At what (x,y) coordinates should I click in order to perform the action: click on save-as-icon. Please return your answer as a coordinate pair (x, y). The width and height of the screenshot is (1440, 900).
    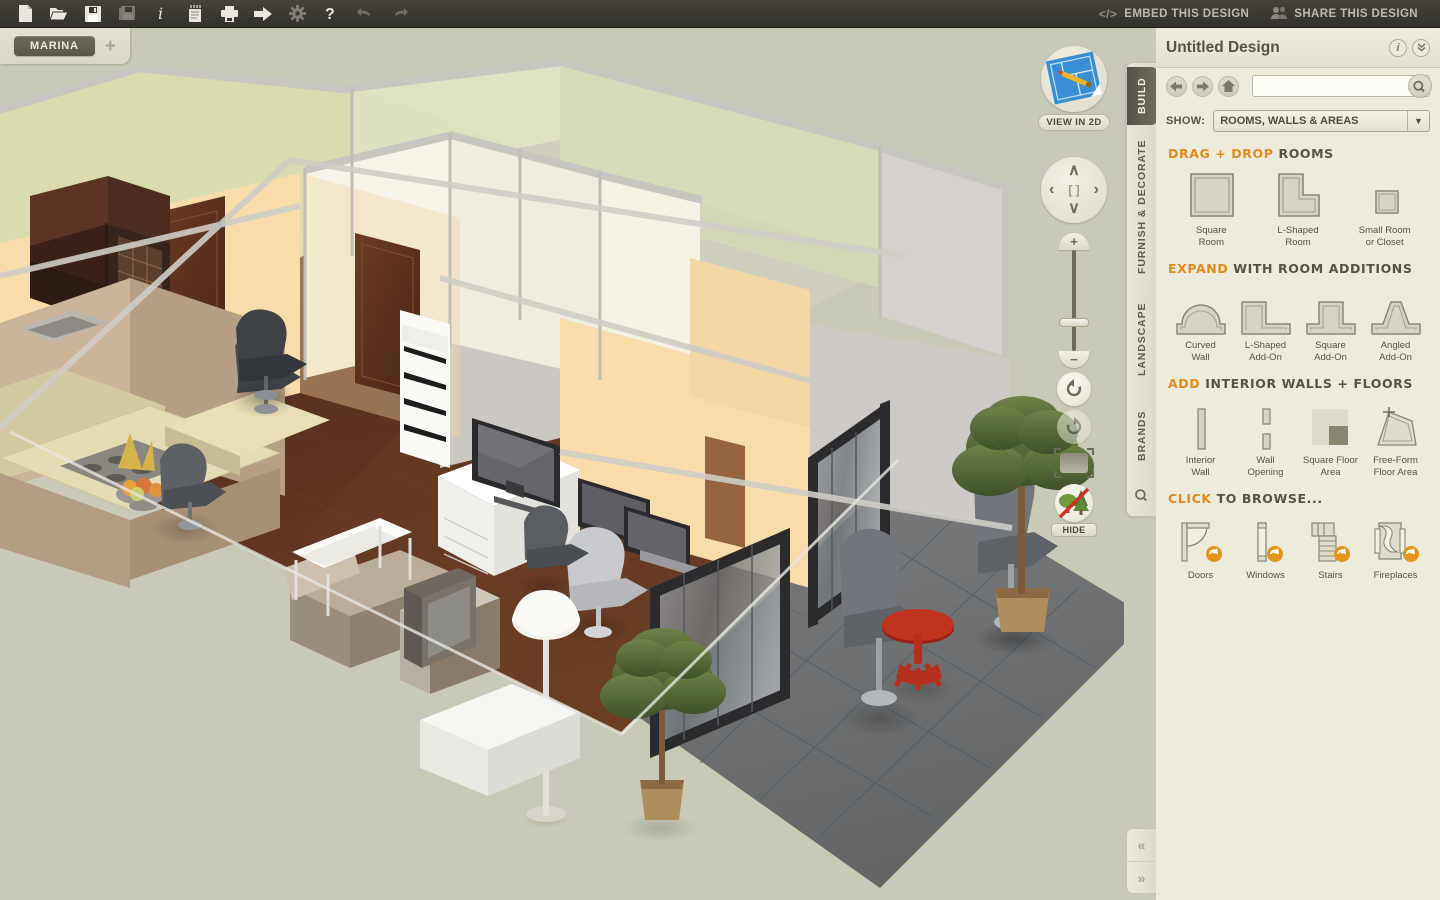
    Looking at the image, I should click on (127, 14).